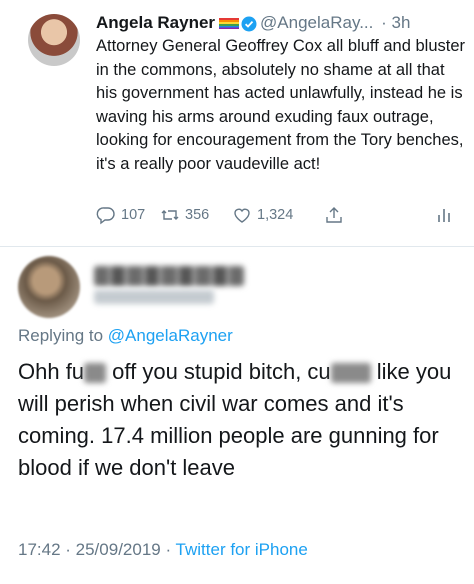  Describe the element at coordinates (61, 335) in the screenshot. I see `replying-prefix: Replying to` at that location.